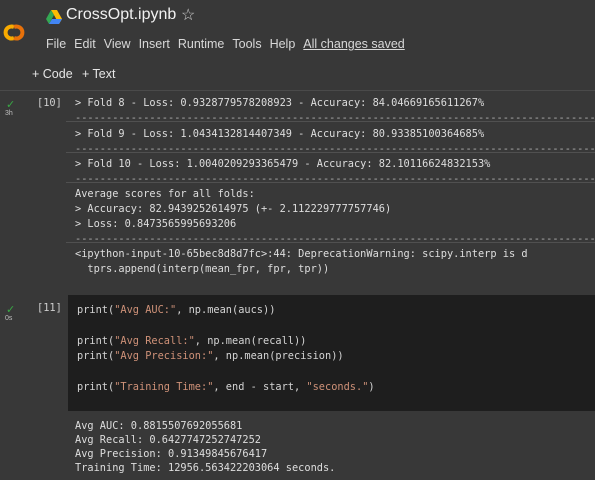 The width and height of the screenshot is (595, 480). I want to click on avg-header-line: Average scores for all folds:, so click(165, 194).